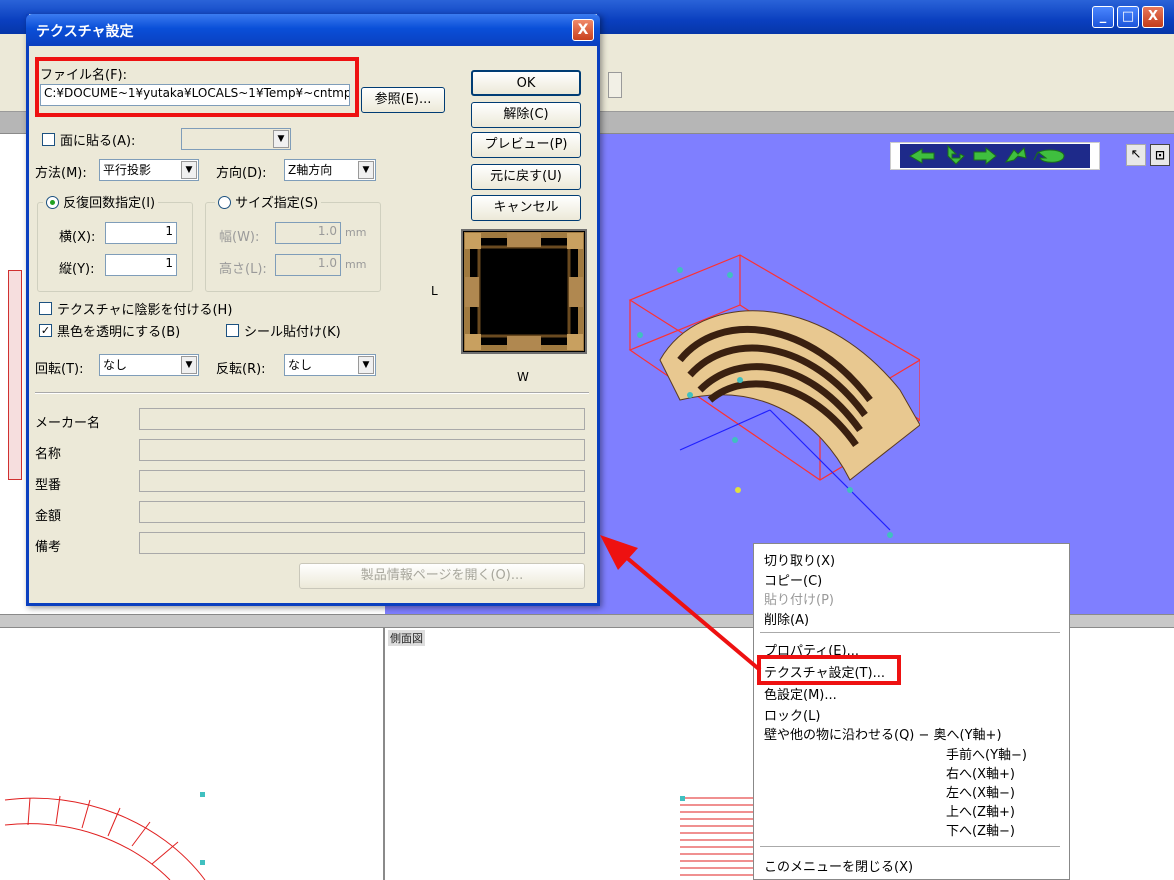  I want to click on plan-view-wall, so click(15, 375).